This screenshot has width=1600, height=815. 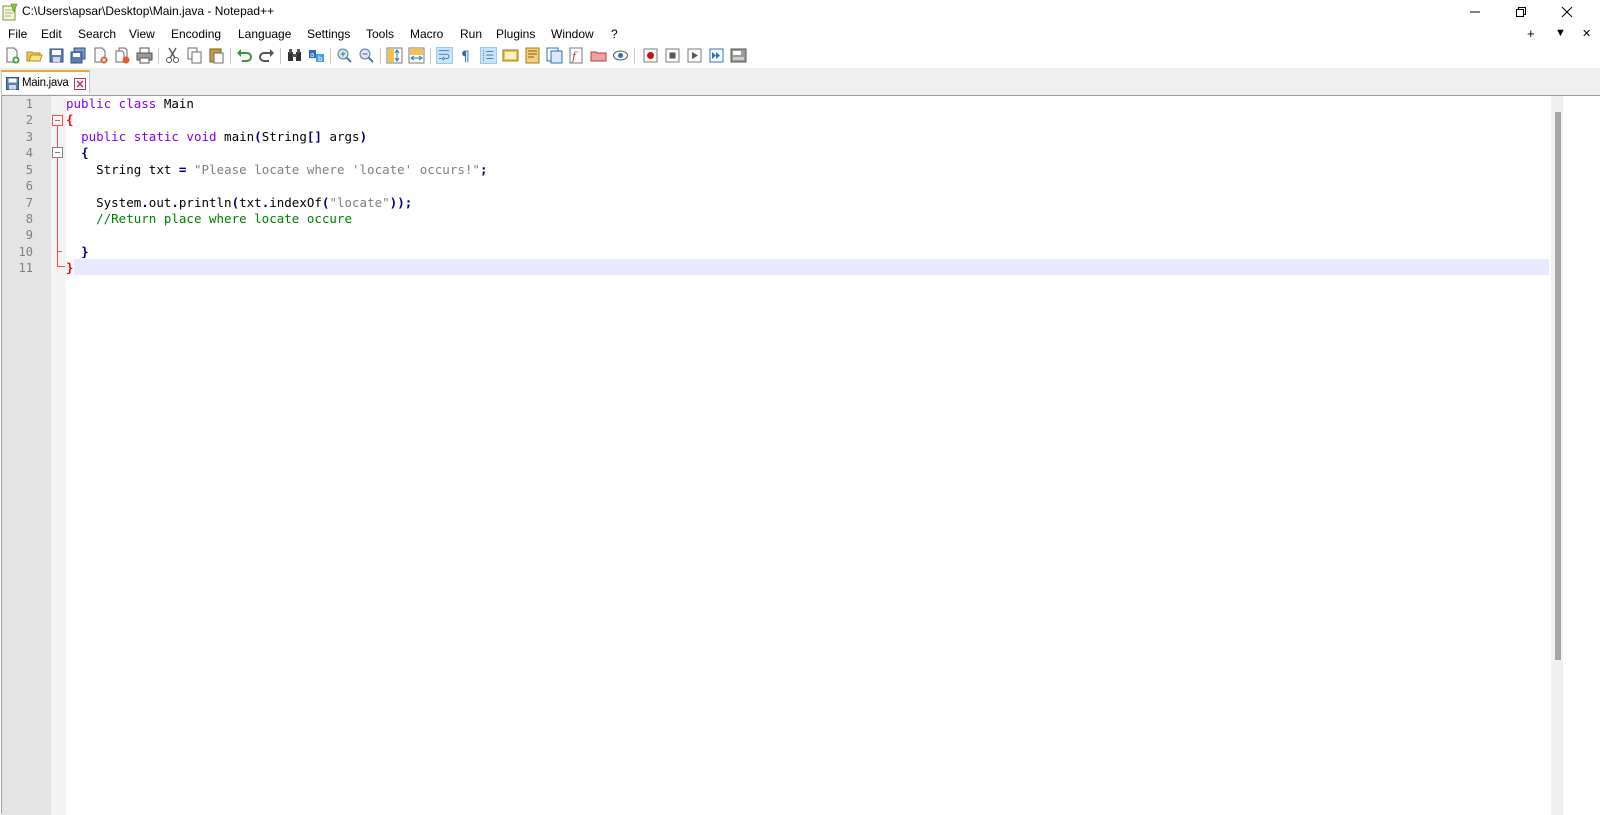 What do you see at coordinates (1531, 33) in the screenshot?
I see `add-tab-button: +` at bounding box center [1531, 33].